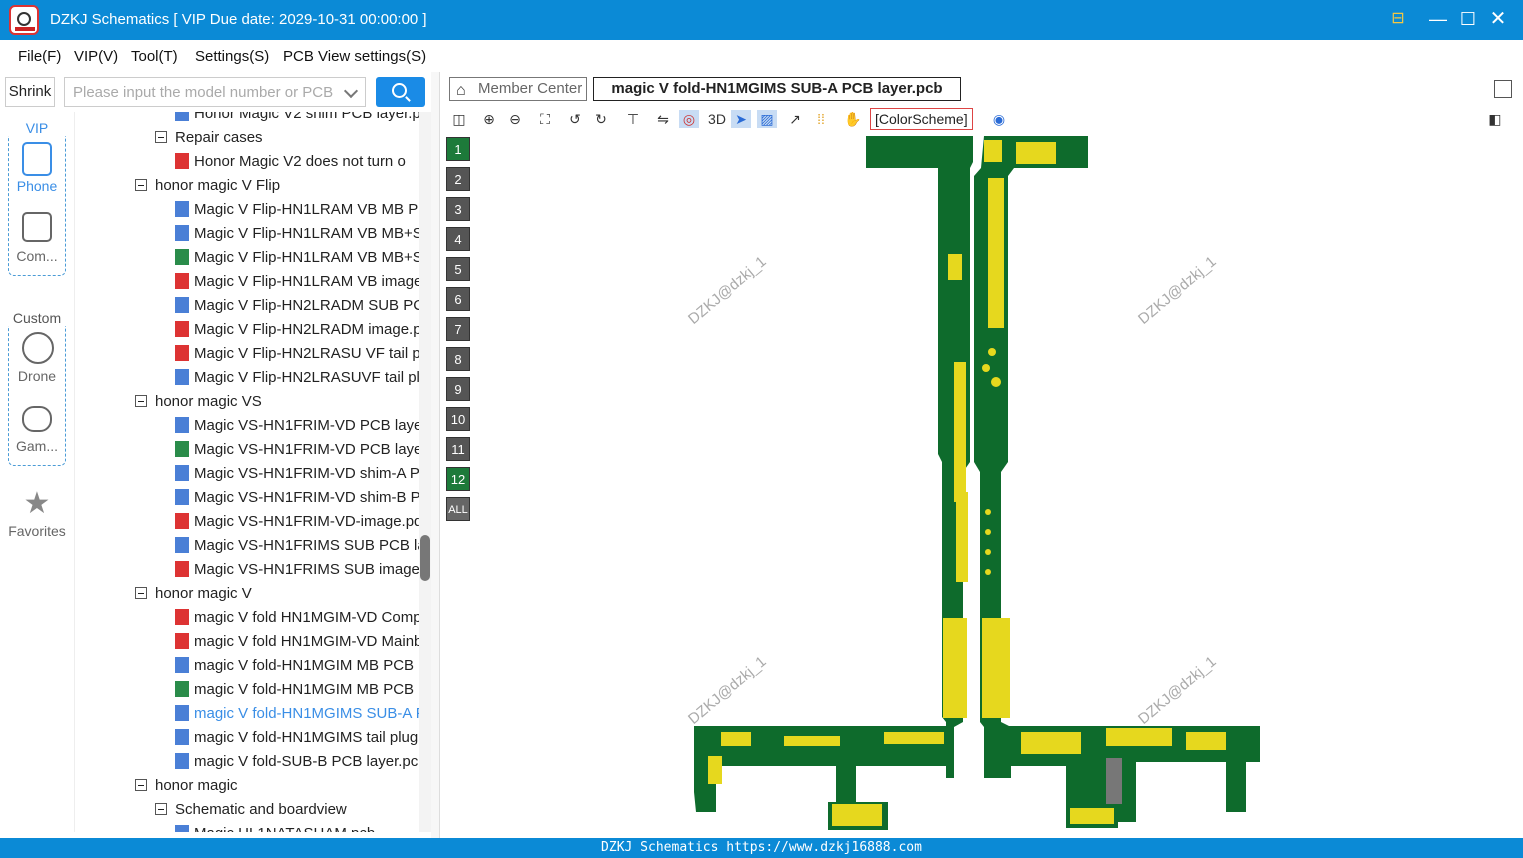 The image size is (1523, 858). Describe the element at coordinates (277, 594) in the screenshot. I see `tree-folder: honor magic V` at that location.